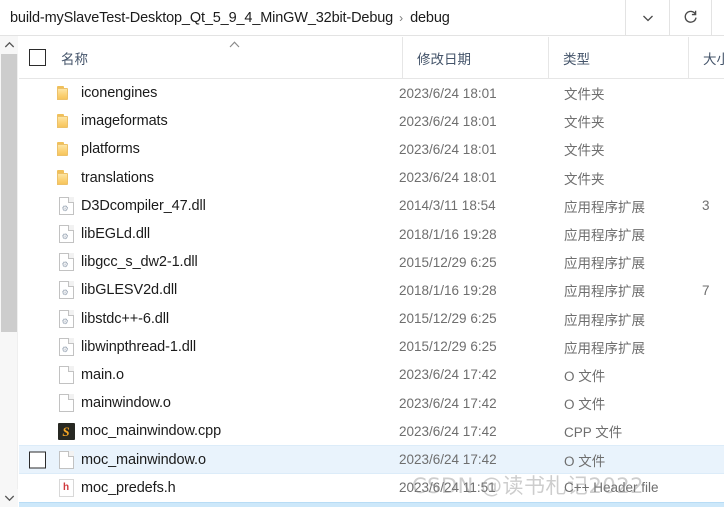 The height and width of the screenshot is (507, 724). I want to click on vertical-scrollbar, so click(9, 271).